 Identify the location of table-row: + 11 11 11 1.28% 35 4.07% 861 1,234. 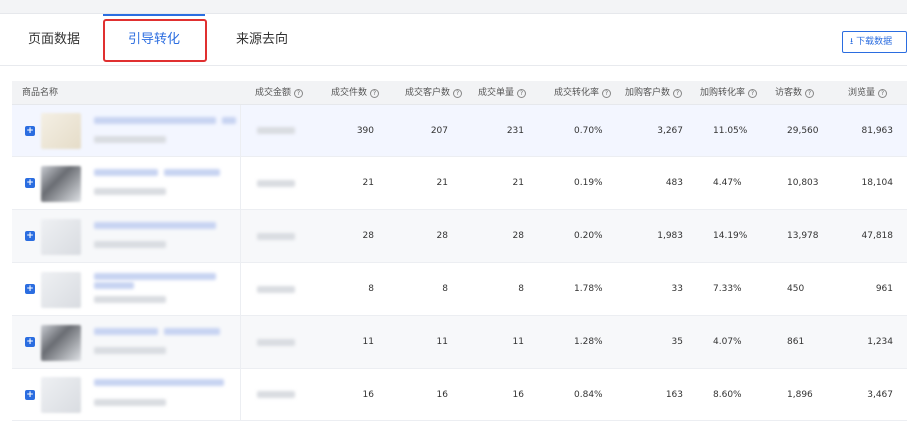
(459, 342).